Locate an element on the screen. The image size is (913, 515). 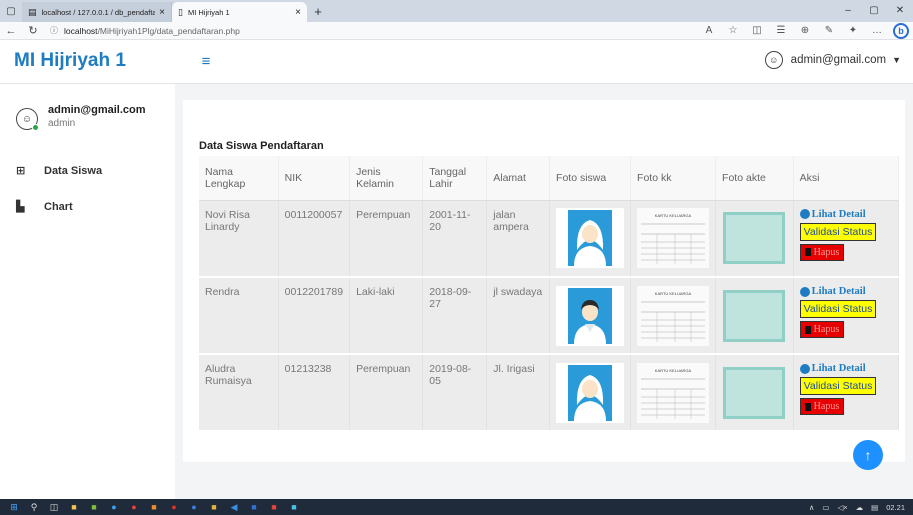
close-window-button: ✕ is located at coordinates (900, 11).